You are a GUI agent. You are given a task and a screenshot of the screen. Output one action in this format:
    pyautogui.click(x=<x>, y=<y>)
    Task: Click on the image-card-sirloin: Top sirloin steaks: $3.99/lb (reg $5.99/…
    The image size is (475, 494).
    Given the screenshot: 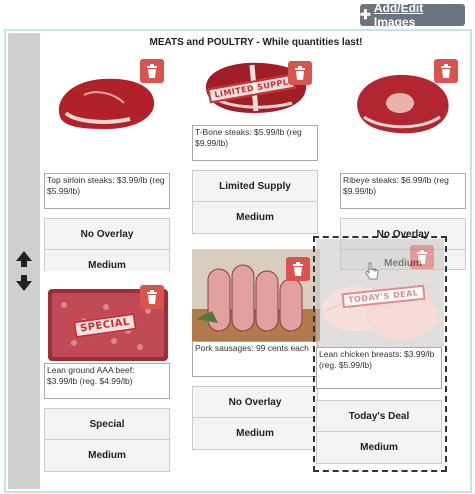 What is the action you would take?
    pyautogui.click(x=108, y=168)
    